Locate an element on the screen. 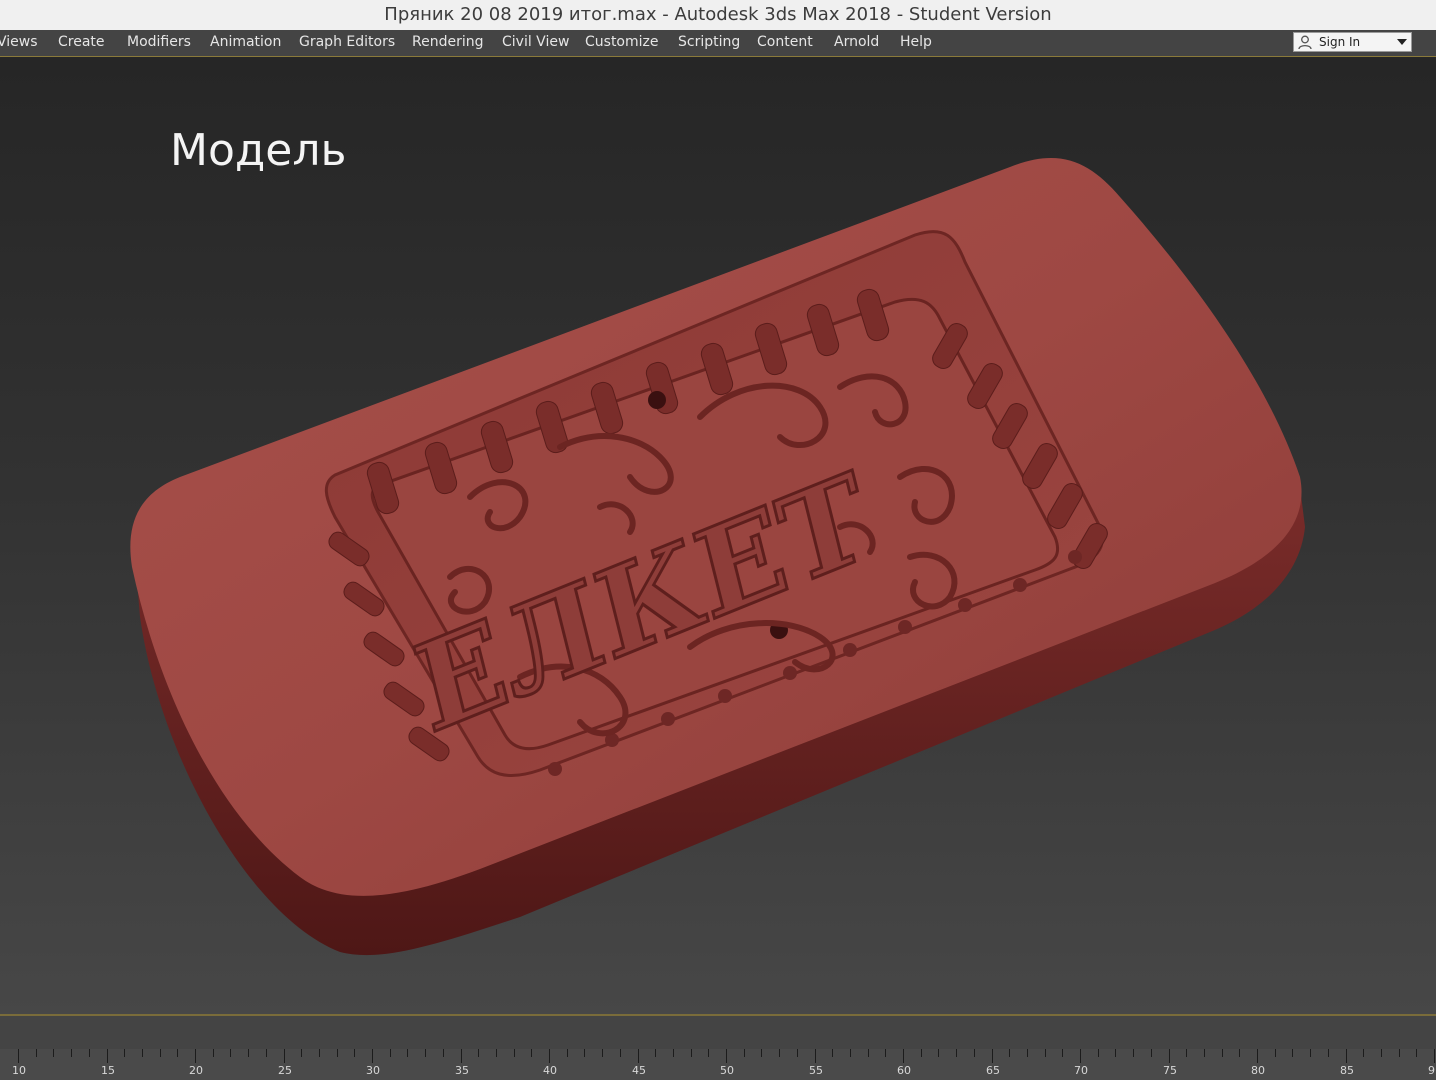  menu-arnold: Arnold is located at coordinates (856, 43).